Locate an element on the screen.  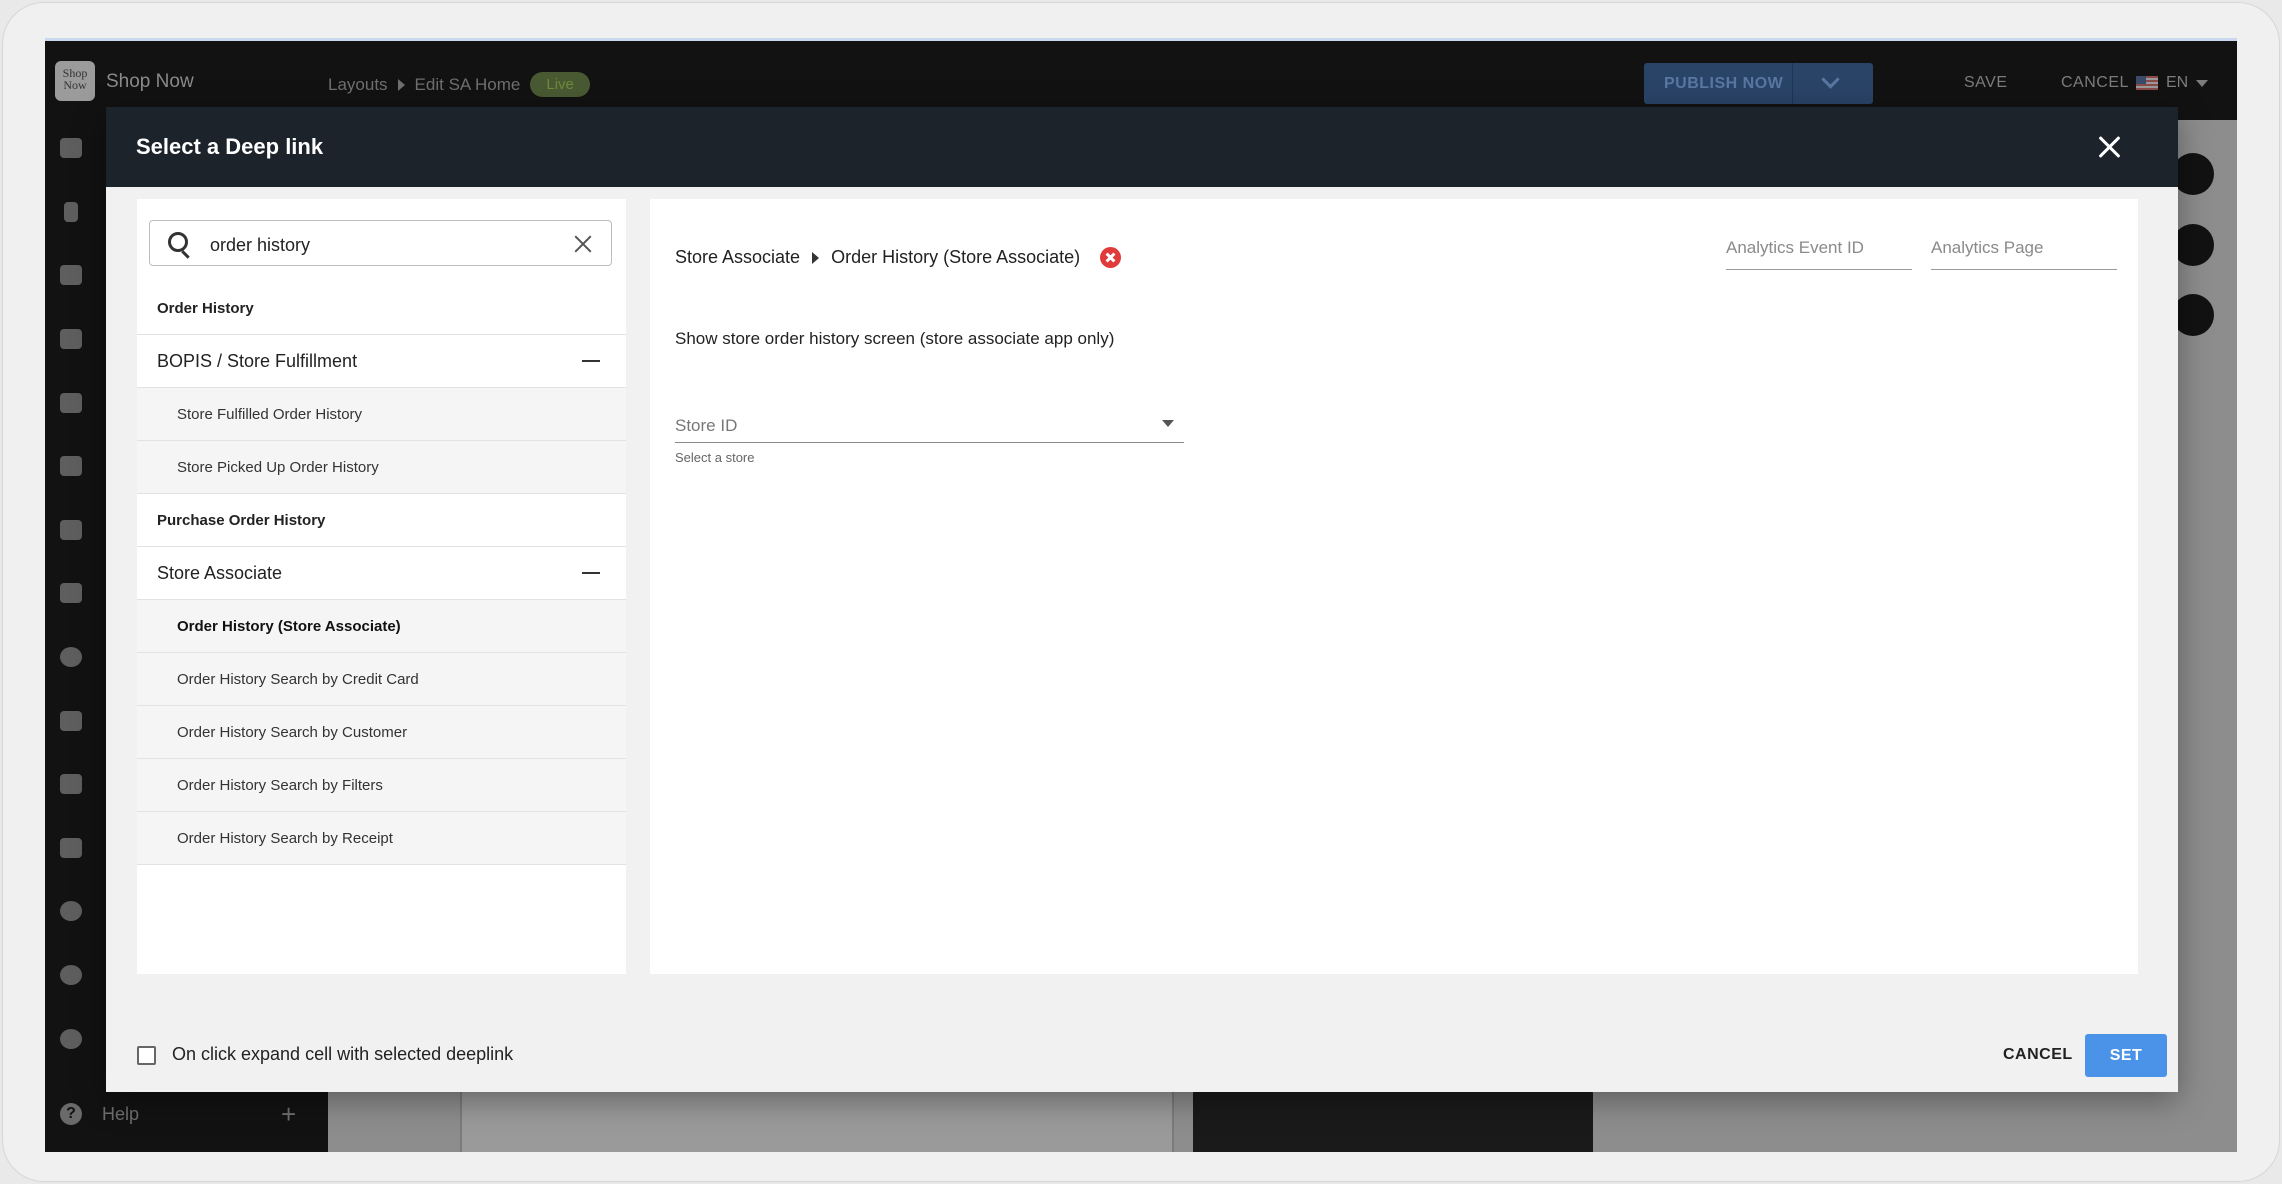
feed-icon is located at coordinates (71, 530).